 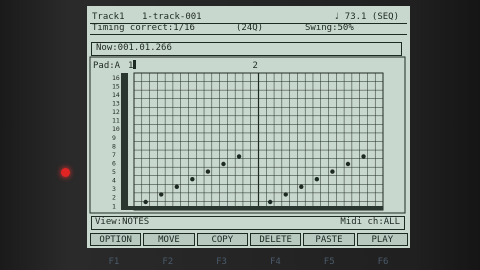 What do you see at coordinates (114, 181) in the screenshot?
I see `pad-number: 4` at bounding box center [114, 181].